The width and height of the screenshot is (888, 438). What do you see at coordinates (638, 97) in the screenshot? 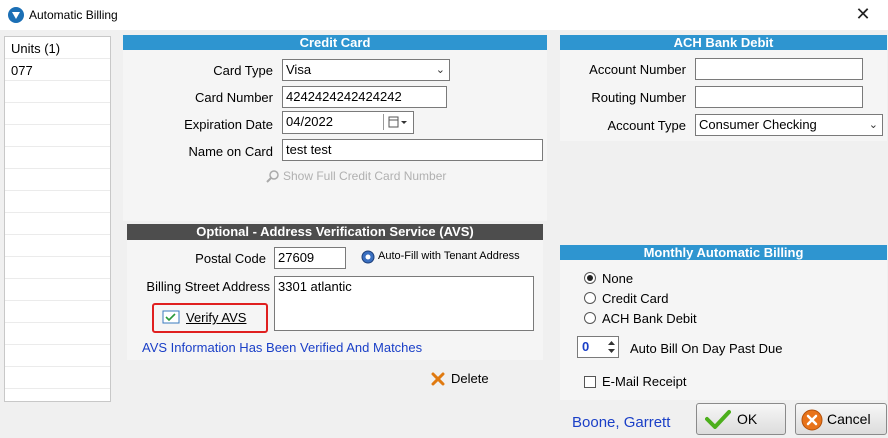
I see `routing-number-label: Routing Number` at bounding box center [638, 97].